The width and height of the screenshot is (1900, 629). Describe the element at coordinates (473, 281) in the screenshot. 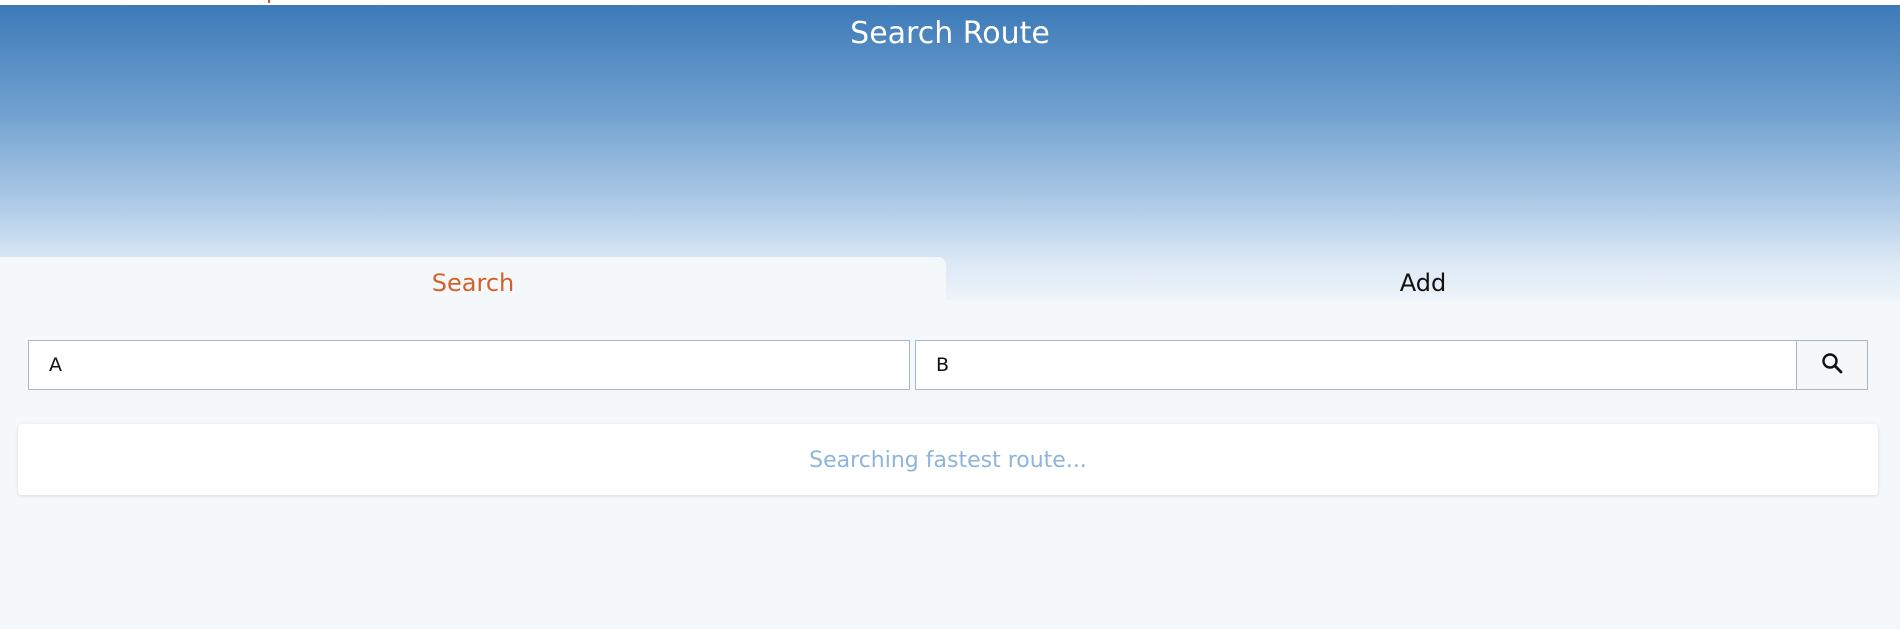

I see `tab-search: Search` at that location.